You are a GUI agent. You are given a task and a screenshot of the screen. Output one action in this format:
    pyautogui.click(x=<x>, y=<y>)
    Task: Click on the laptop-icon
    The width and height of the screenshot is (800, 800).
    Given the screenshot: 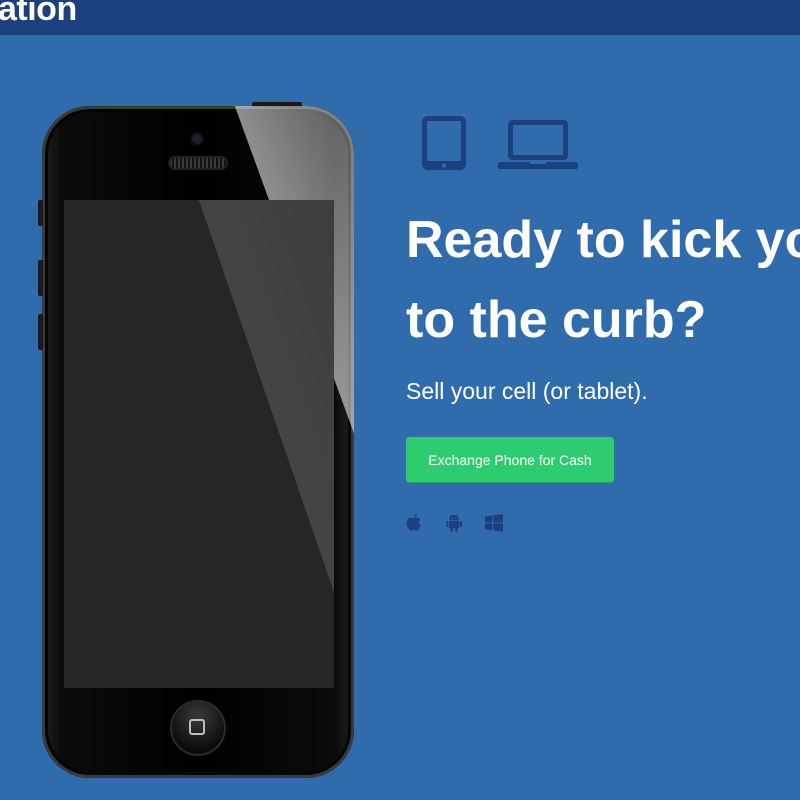 What is the action you would take?
    pyautogui.click(x=538, y=147)
    